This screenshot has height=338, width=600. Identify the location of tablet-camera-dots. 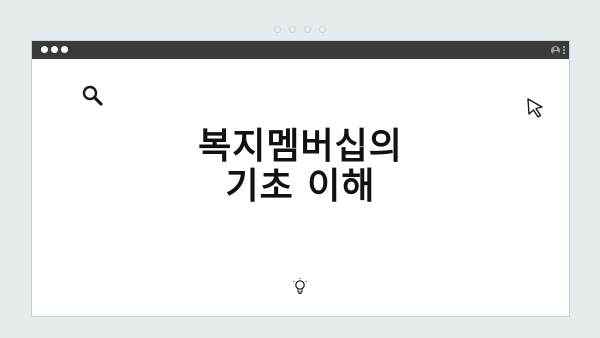
(300, 29).